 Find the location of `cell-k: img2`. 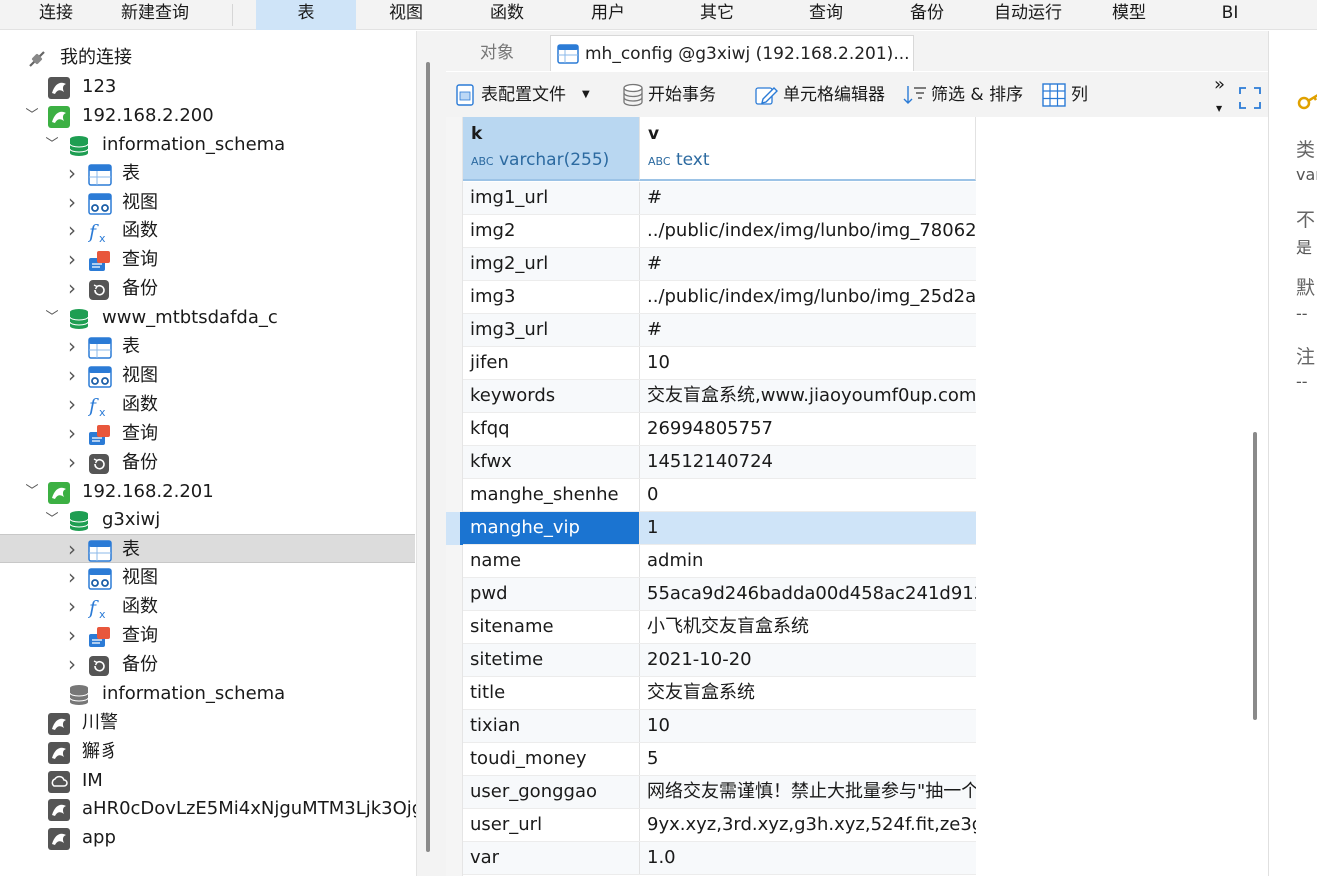

cell-k: img2 is located at coordinates (551, 231).